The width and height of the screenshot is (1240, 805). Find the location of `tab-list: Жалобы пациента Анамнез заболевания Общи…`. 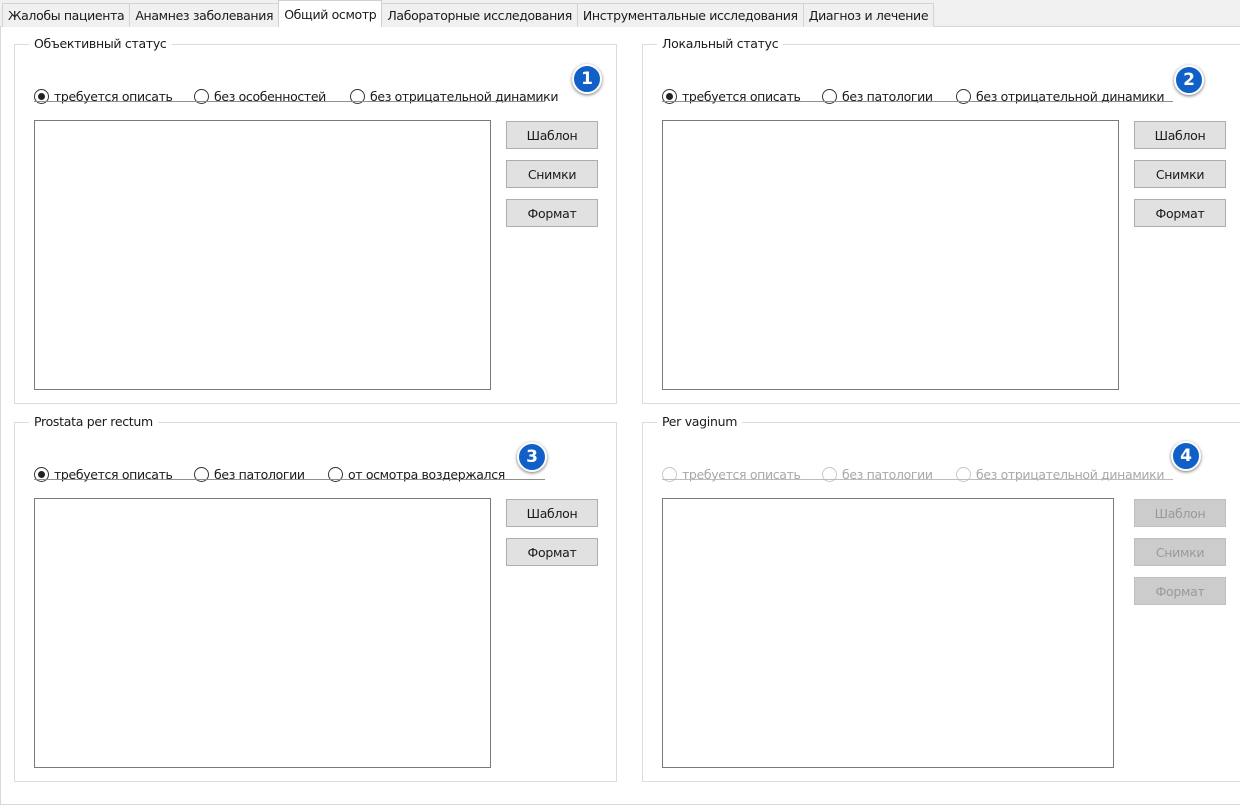

tab-list: Жалобы пациента Анамнез заболевания Общи… is located at coordinates (468, 13).